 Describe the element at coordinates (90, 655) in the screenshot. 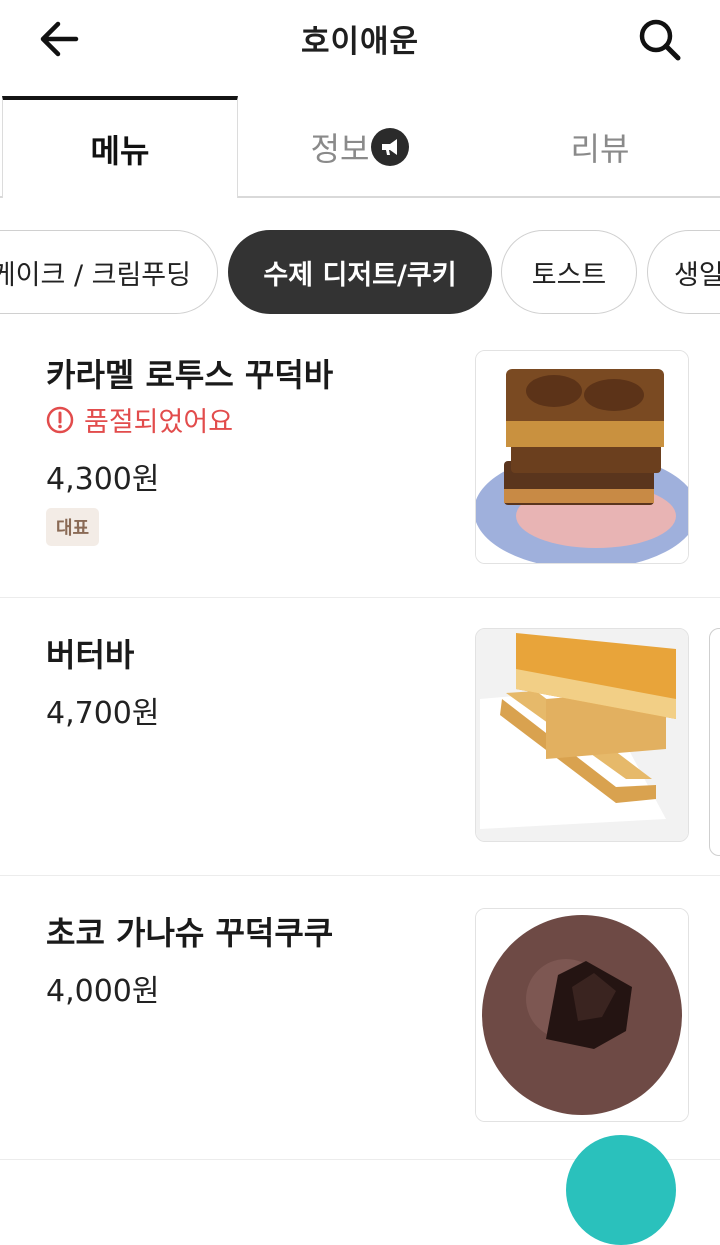

I see `menu-item-name: 버터바` at that location.